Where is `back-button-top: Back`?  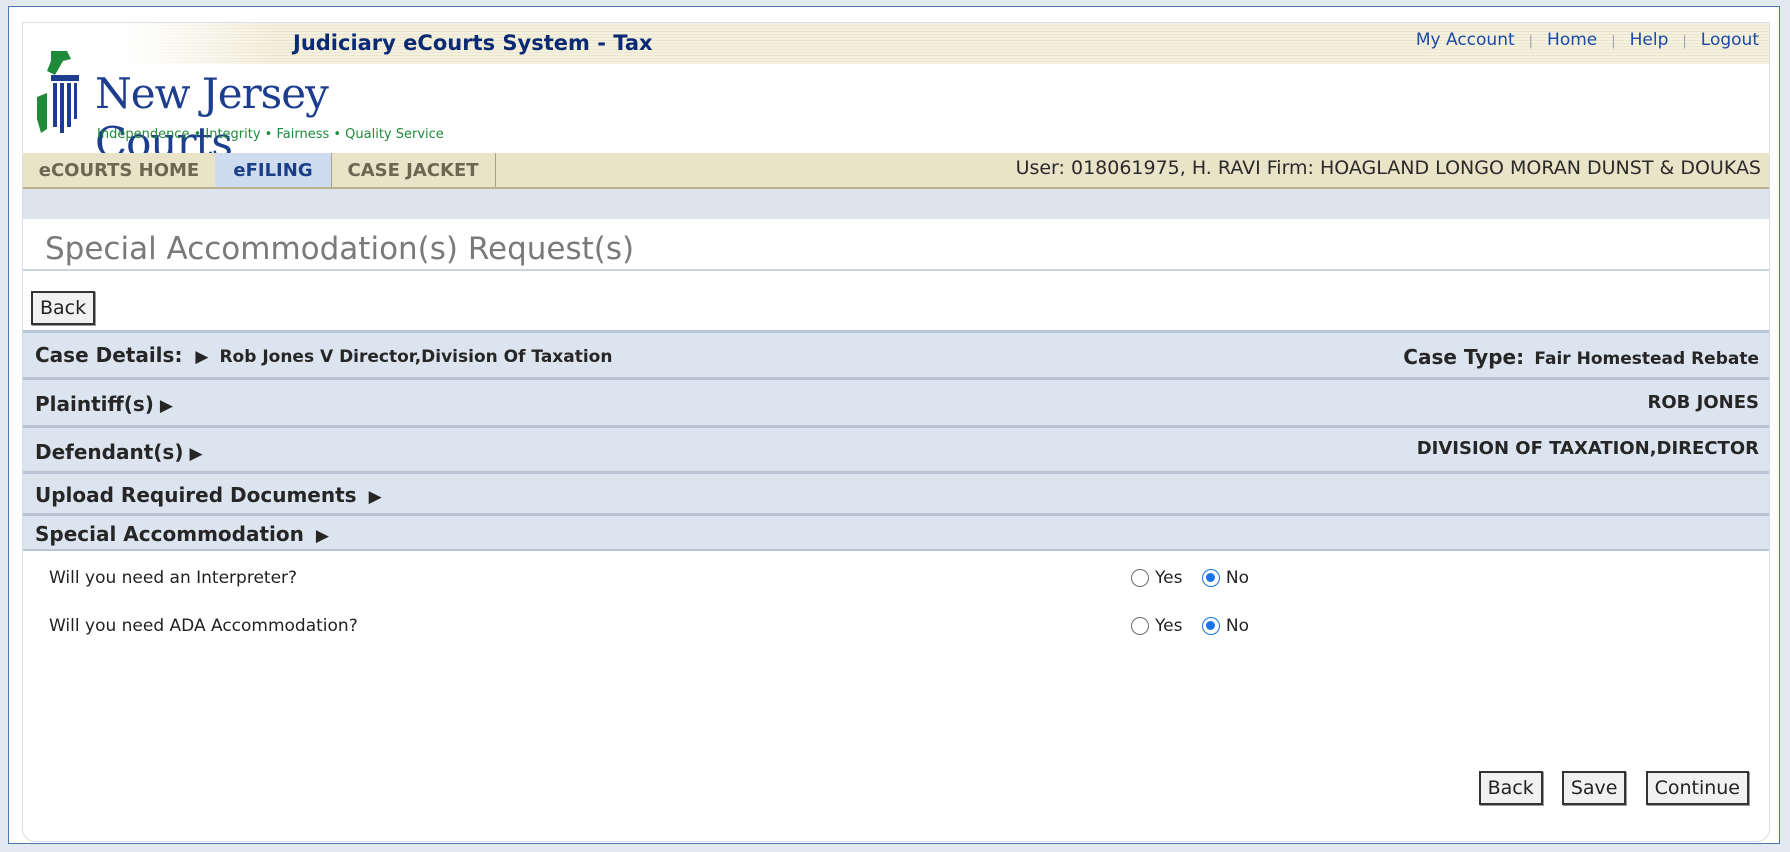
back-button-top: Back is located at coordinates (63, 308).